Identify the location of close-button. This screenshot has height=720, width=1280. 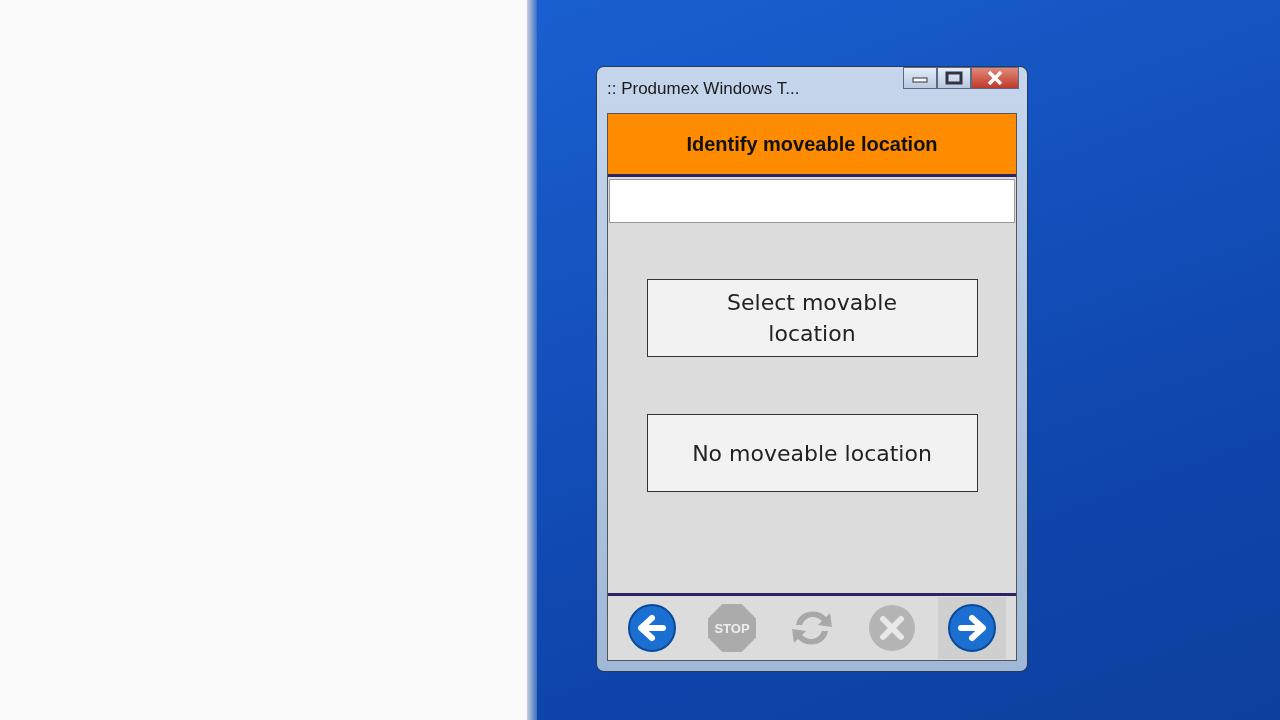
(995, 78).